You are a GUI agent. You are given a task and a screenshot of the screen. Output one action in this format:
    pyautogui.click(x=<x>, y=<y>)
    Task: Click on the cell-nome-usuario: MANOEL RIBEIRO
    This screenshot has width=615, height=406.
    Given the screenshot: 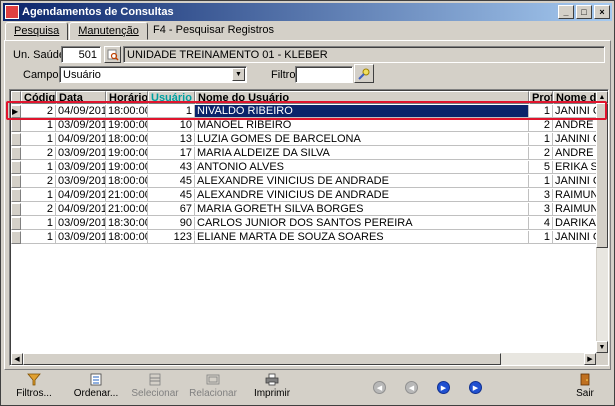 What is the action you would take?
    pyautogui.click(x=362, y=125)
    